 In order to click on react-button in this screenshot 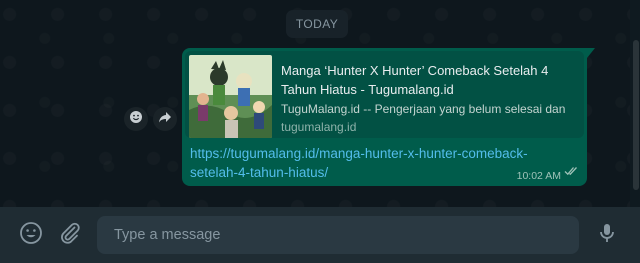, I will do `click(136, 119)`.